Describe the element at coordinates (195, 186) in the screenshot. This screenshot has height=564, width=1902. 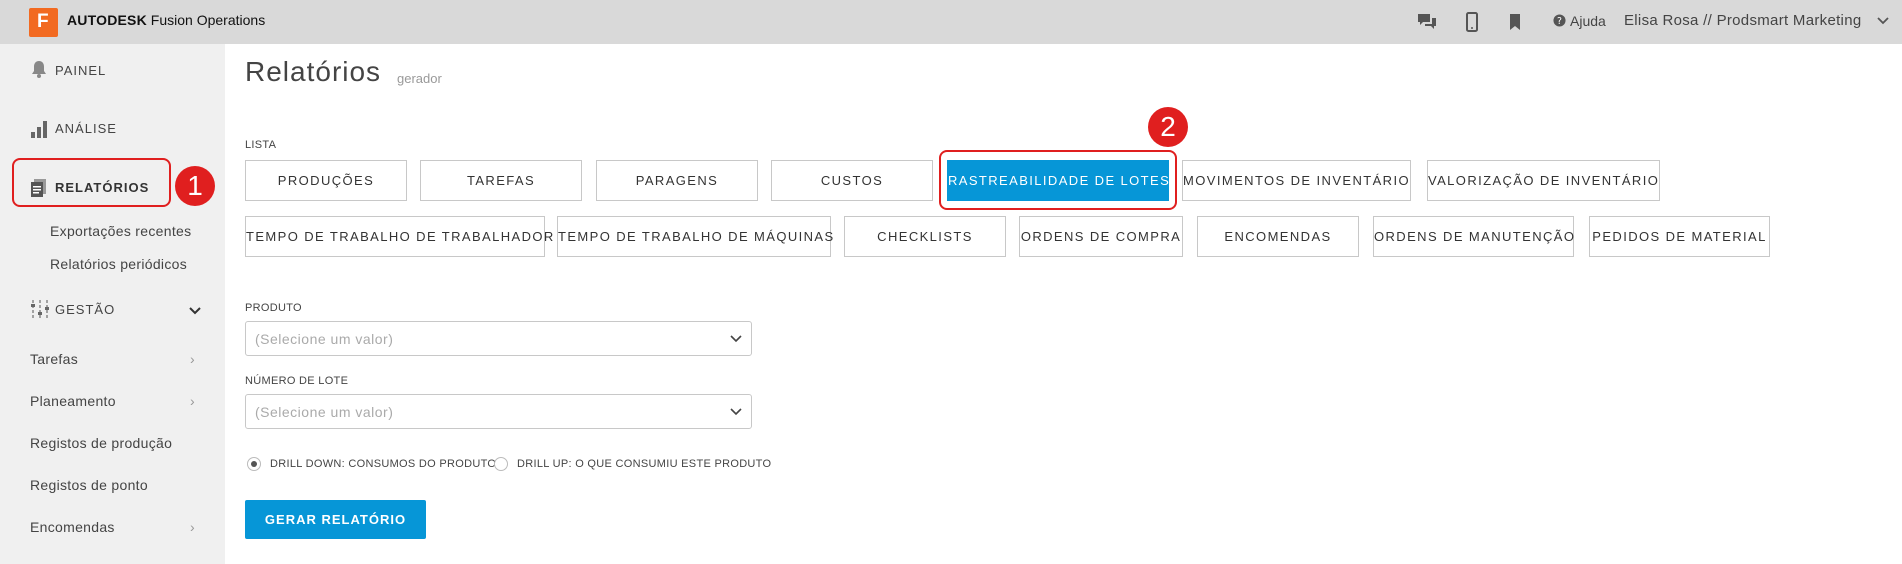
I see `annotation-badge-1: 1` at that location.